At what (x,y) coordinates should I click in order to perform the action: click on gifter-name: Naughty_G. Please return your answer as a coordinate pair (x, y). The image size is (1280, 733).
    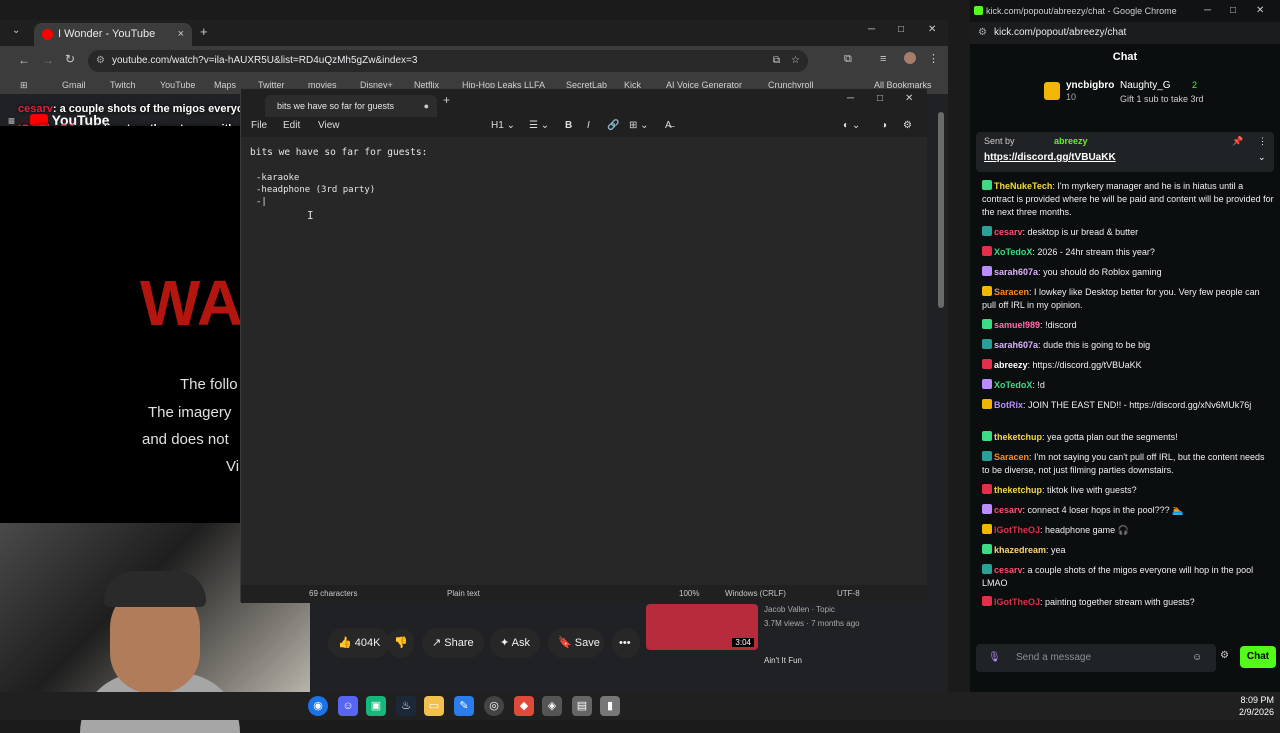
    Looking at the image, I should click on (1145, 85).